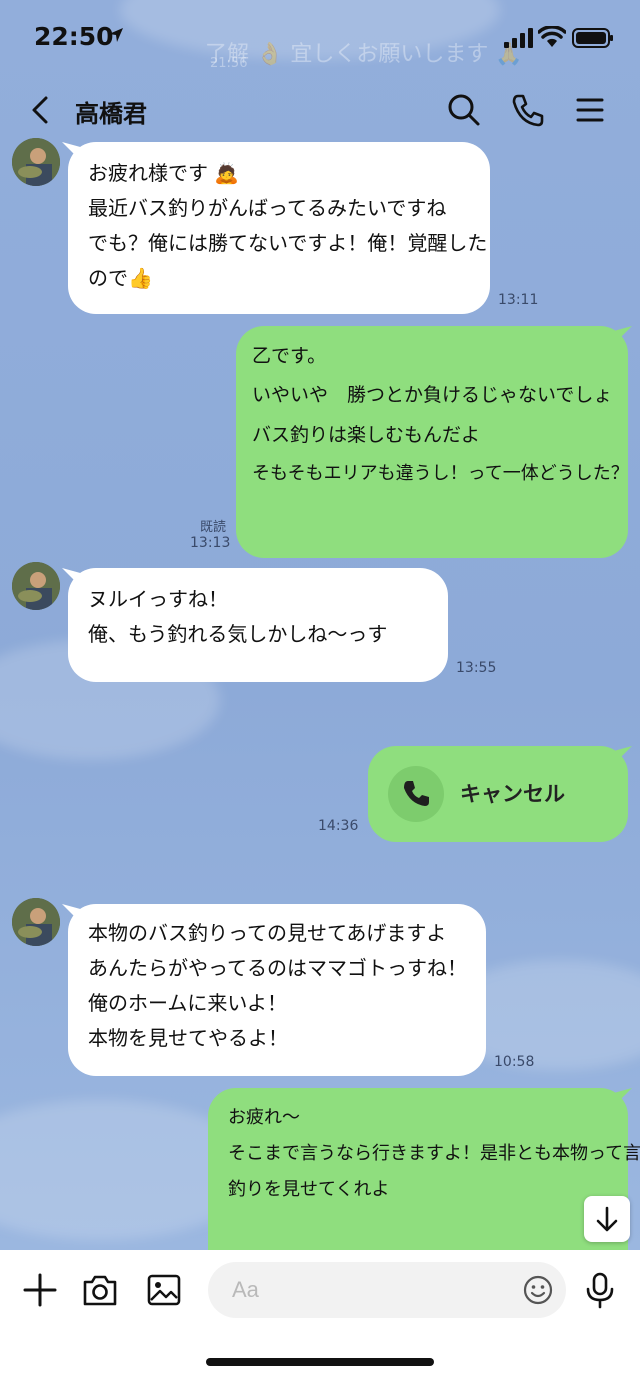  What do you see at coordinates (320, 110) in the screenshot?
I see `chat-header: 高橋君` at bounding box center [320, 110].